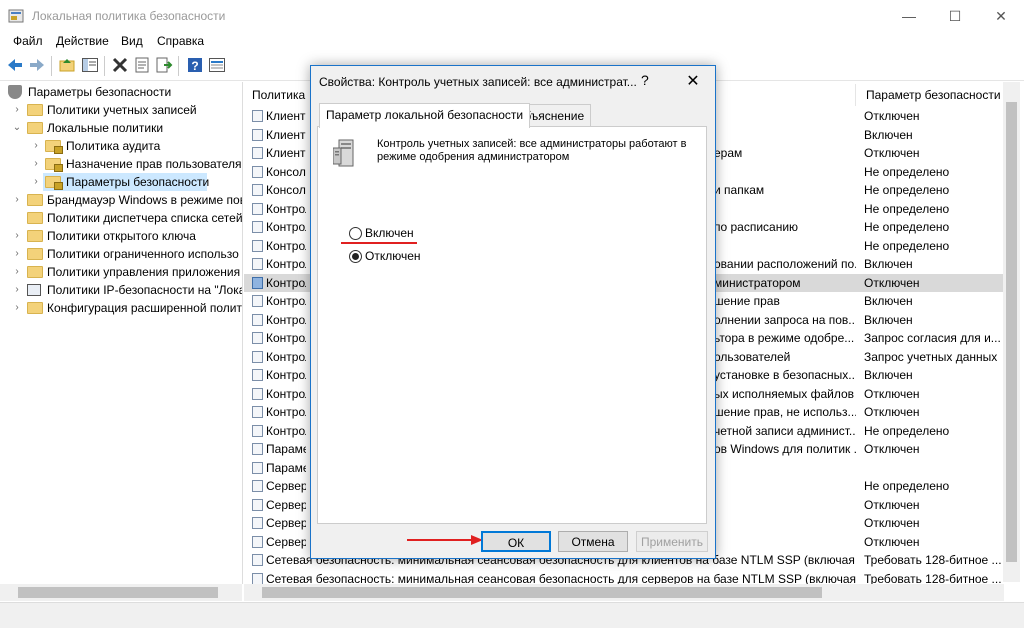  What do you see at coordinates (28, 41) in the screenshot?
I see `menu-file: Файл` at bounding box center [28, 41].